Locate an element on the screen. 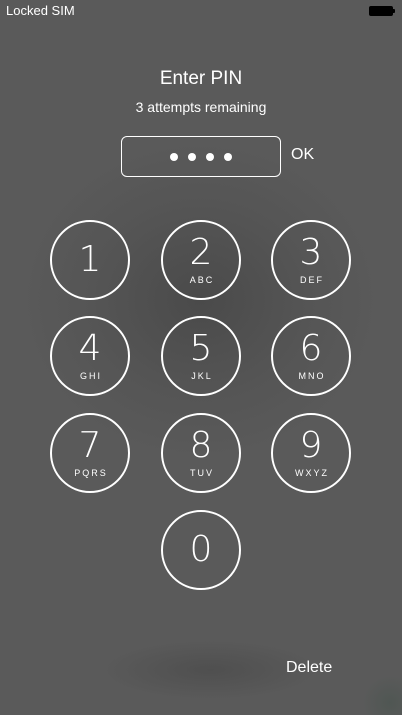 The width and height of the screenshot is (402, 715). key-digit: 0 is located at coordinates (201, 549).